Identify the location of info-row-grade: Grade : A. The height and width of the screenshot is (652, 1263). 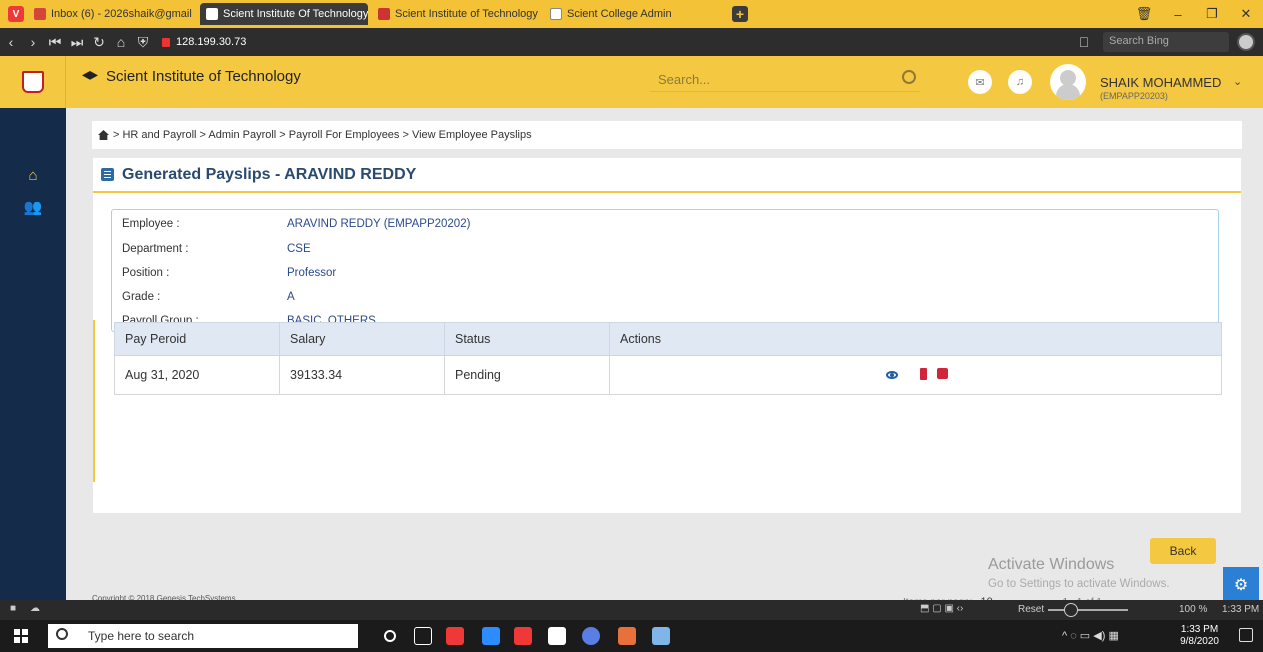
(208, 297).